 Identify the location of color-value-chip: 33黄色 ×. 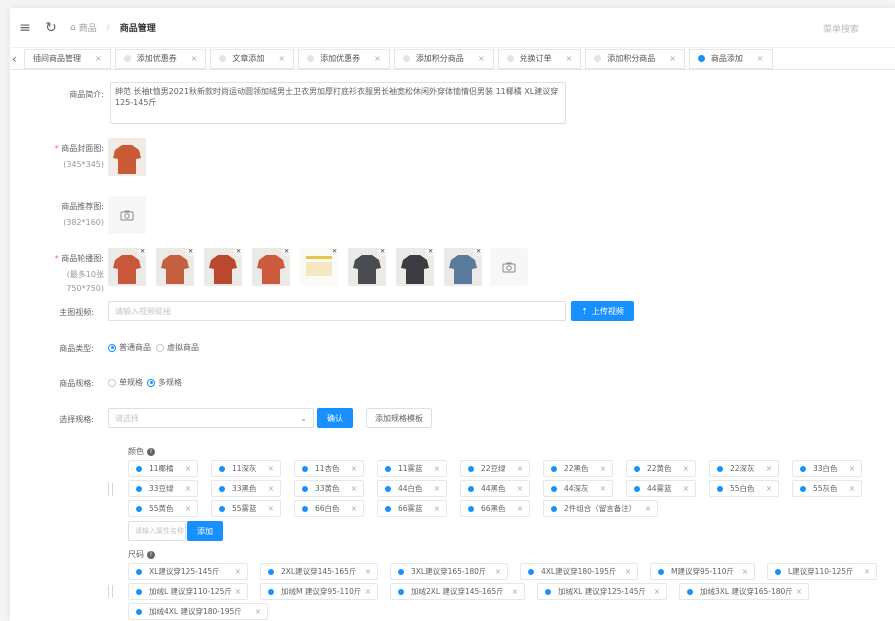
(329, 488).